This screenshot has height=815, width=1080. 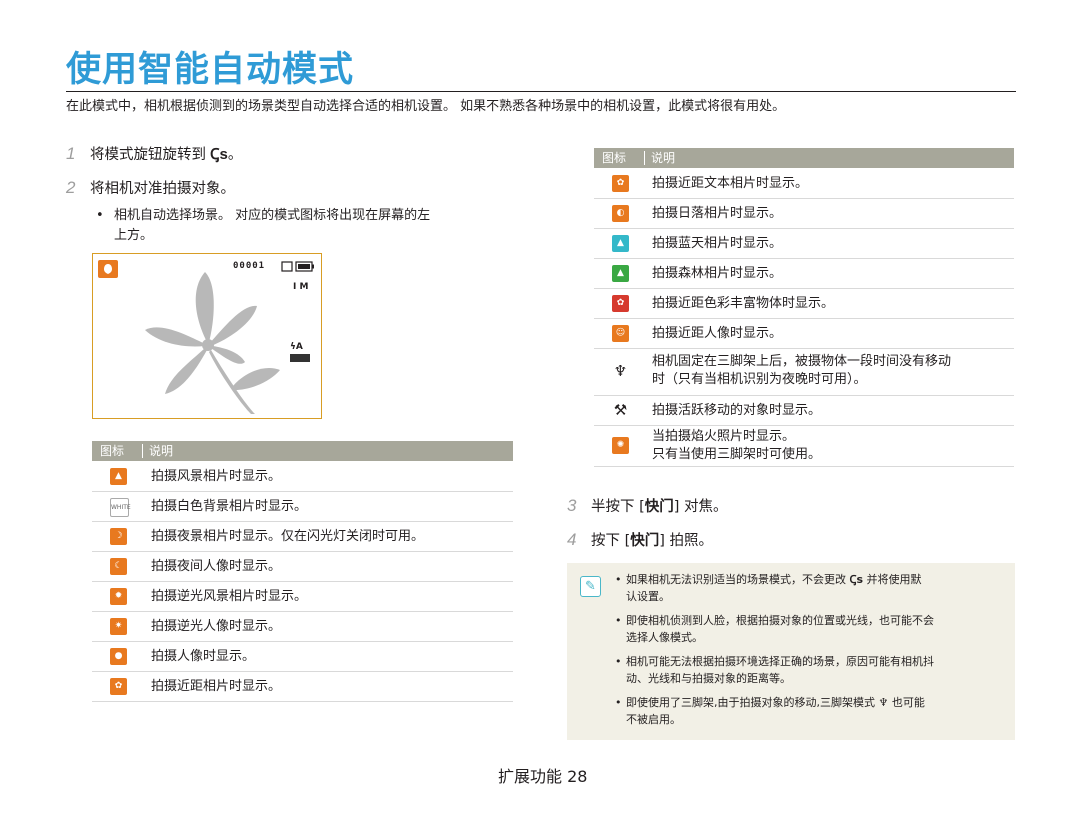 What do you see at coordinates (620, 183) in the screenshot?
I see `macro-text-icon: ✿` at bounding box center [620, 183].